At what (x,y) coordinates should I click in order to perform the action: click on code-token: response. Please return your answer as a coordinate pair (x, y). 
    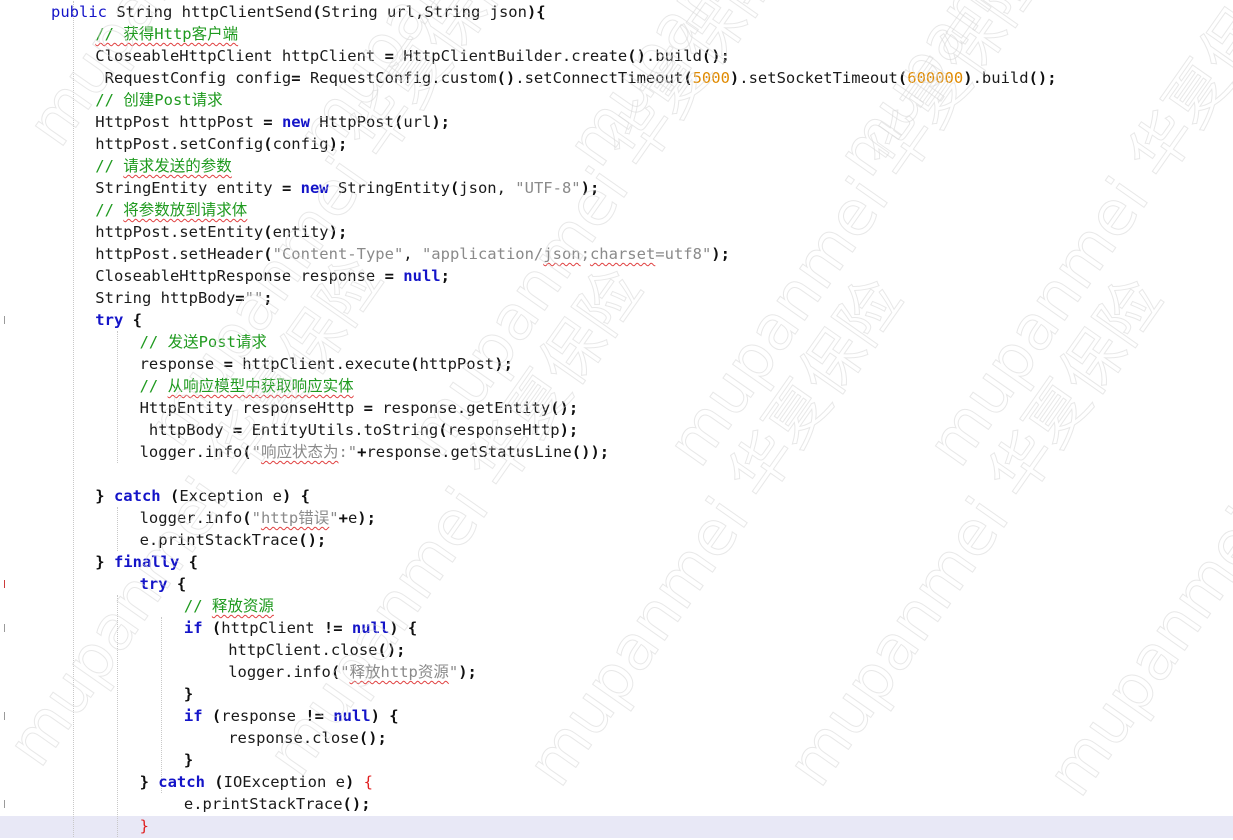
    Looking at the image, I should click on (263, 716).